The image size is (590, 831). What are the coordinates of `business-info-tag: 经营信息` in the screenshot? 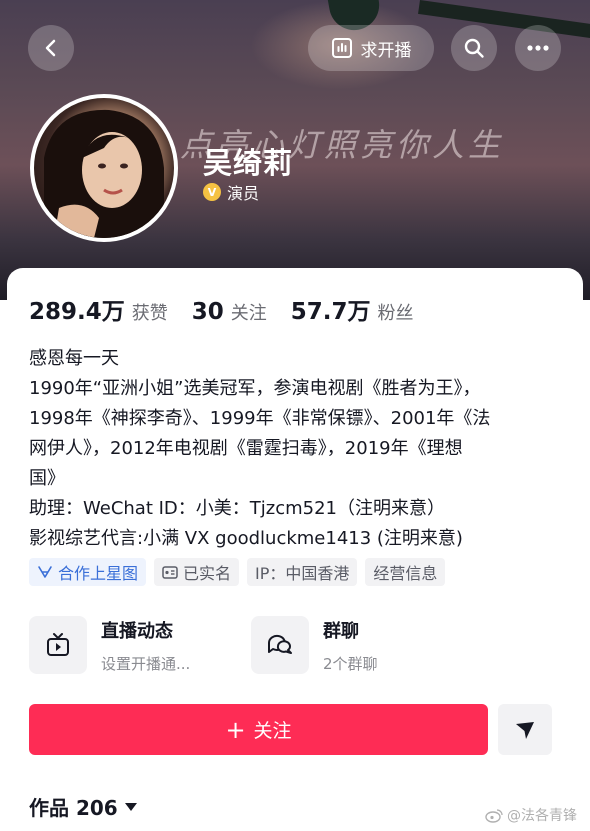 It's located at (405, 572).